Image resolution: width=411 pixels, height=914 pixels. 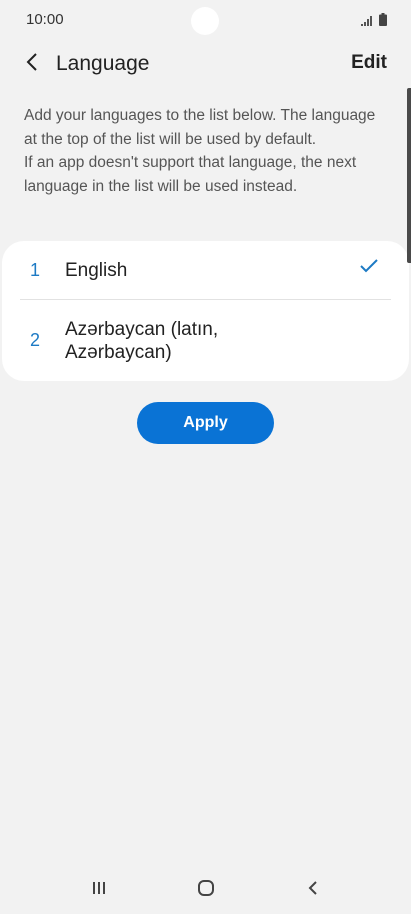 What do you see at coordinates (103, 63) in the screenshot?
I see `page-title: Language` at bounding box center [103, 63].